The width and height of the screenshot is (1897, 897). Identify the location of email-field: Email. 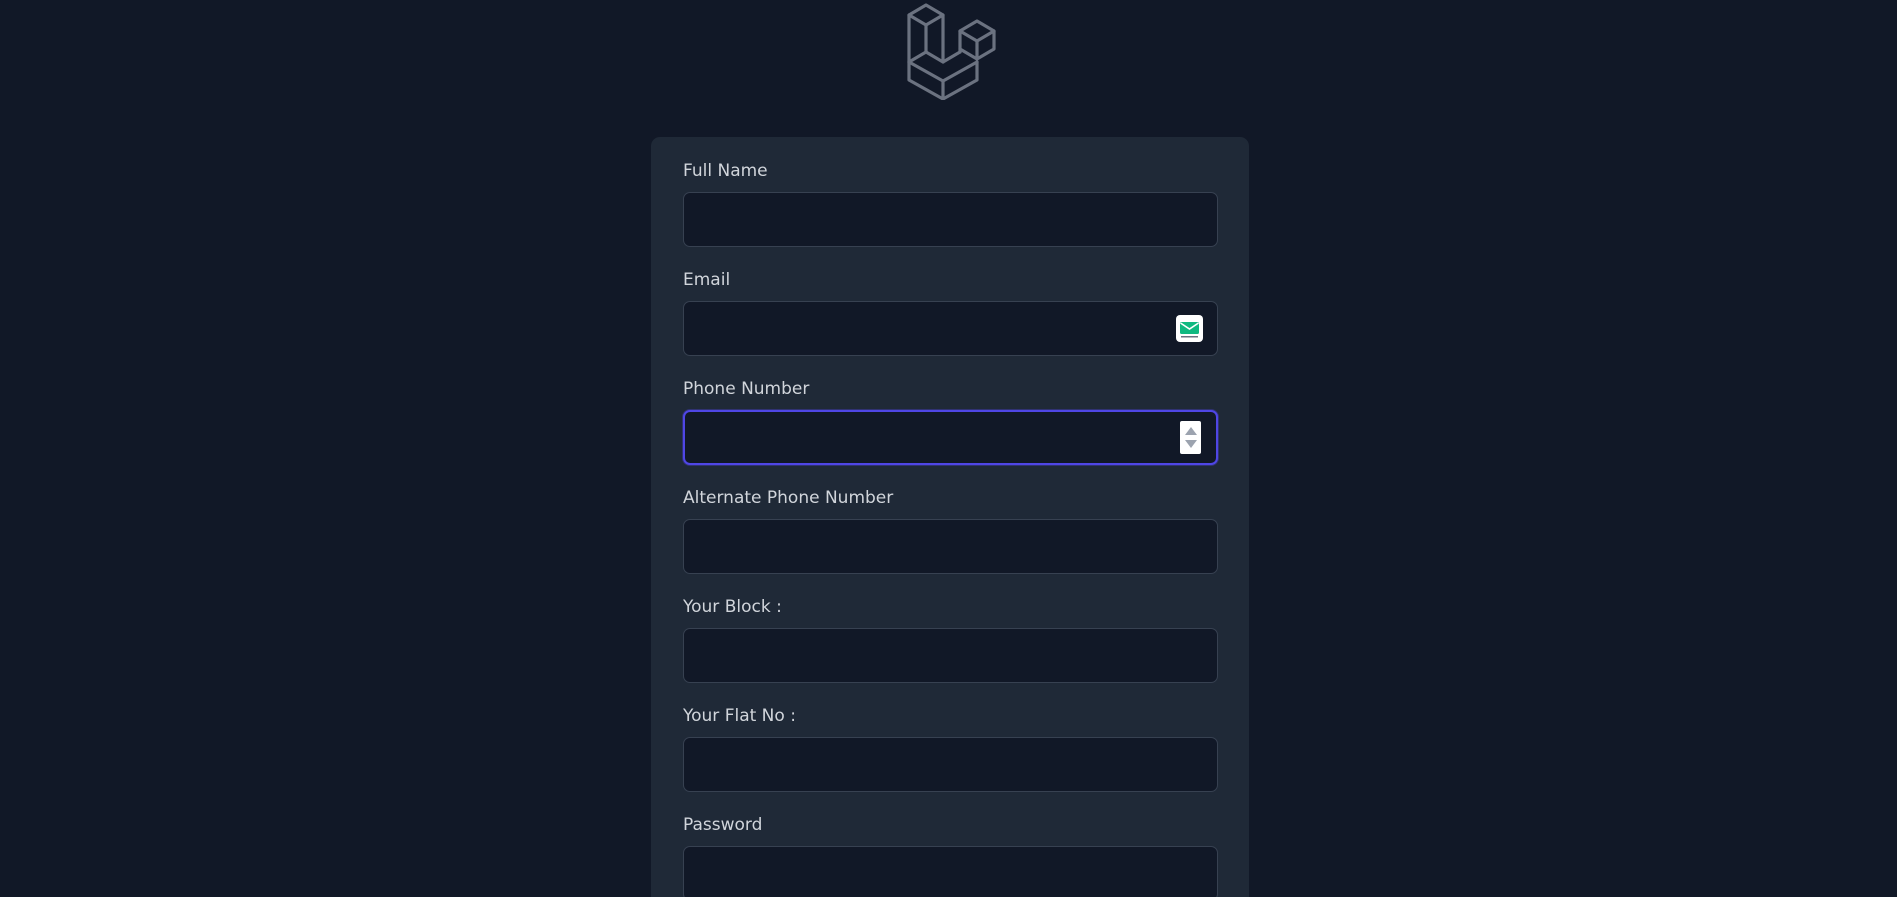
(950, 312).